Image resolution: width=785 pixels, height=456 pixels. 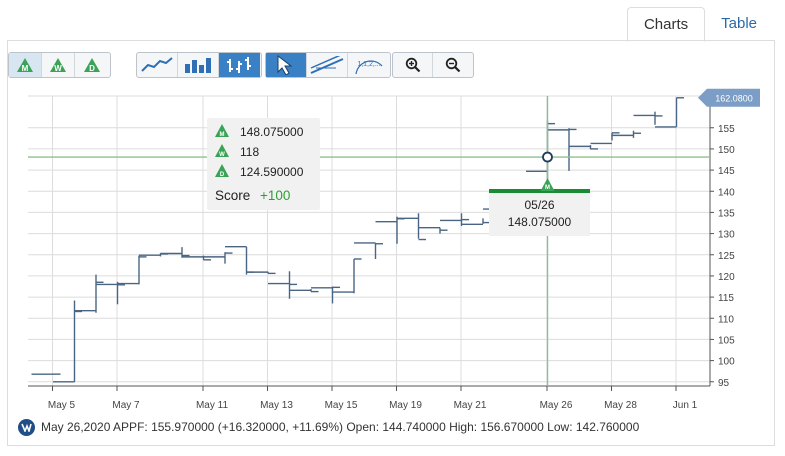 I want to click on x-tick-label: May 5, so click(x=62, y=405).